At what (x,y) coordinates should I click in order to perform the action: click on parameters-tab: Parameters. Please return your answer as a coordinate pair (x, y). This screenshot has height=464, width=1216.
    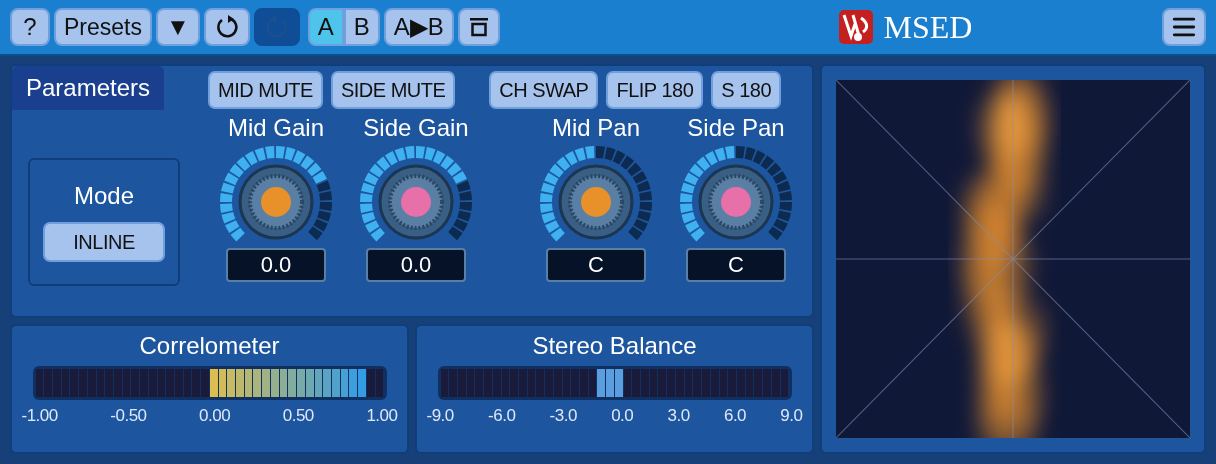
    Looking at the image, I should click on (88, 88).